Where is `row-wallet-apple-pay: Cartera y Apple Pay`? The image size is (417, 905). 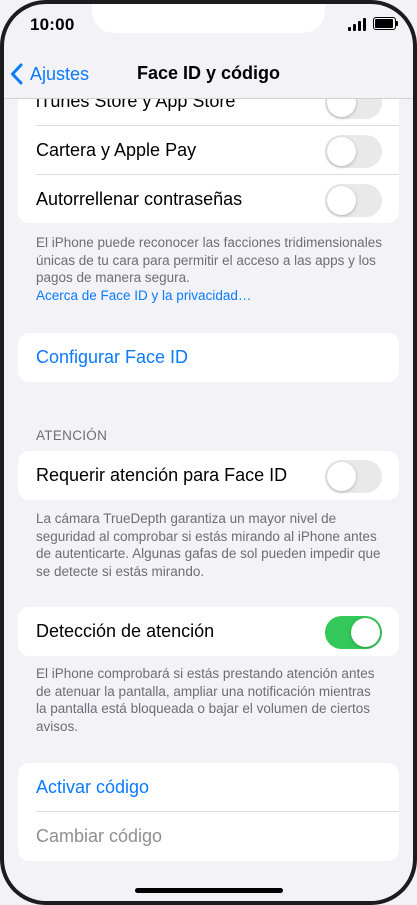 row-wallet-apple-pay: Cartera y Apple Pay is located at coordinates (208, 150).